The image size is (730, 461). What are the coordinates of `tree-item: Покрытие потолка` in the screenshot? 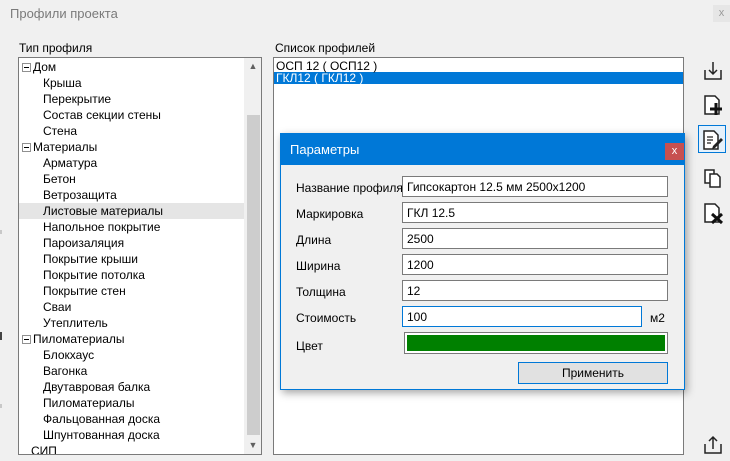 It's located at (132, 275).